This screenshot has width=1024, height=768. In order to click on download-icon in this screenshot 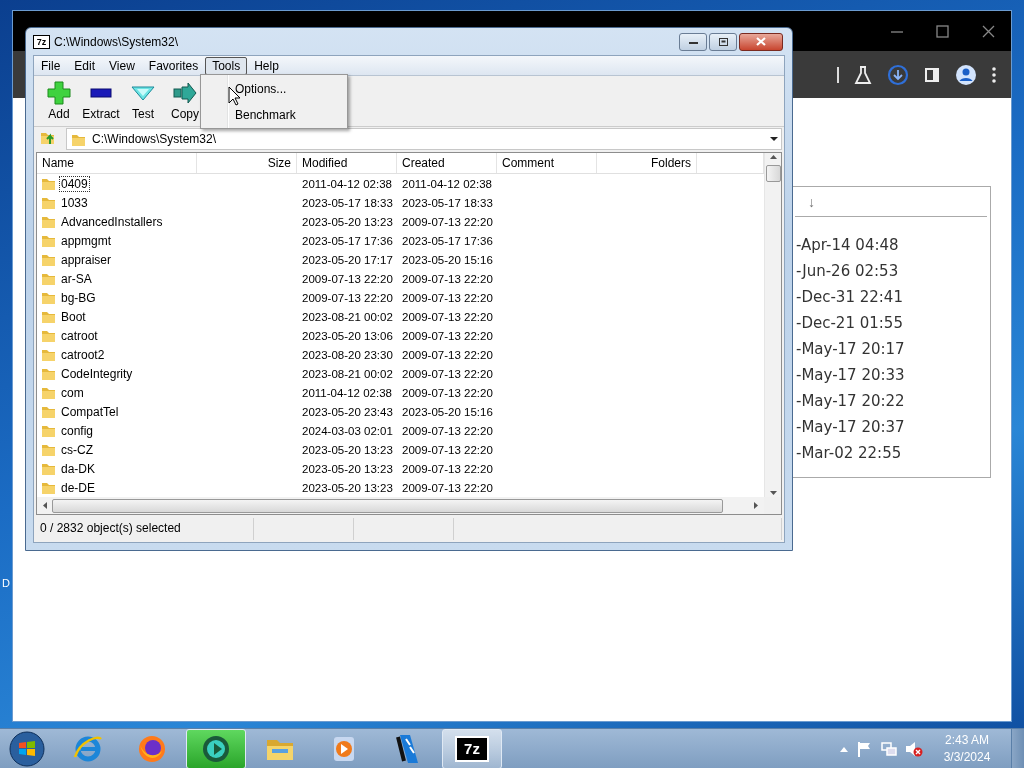, I will do `click(898, 74)`.